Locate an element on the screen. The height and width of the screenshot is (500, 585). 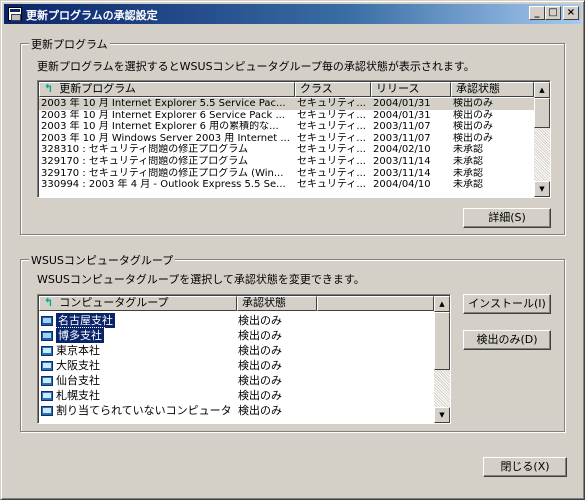
install-button: インストール(I) is located at coordinates (507, 304).